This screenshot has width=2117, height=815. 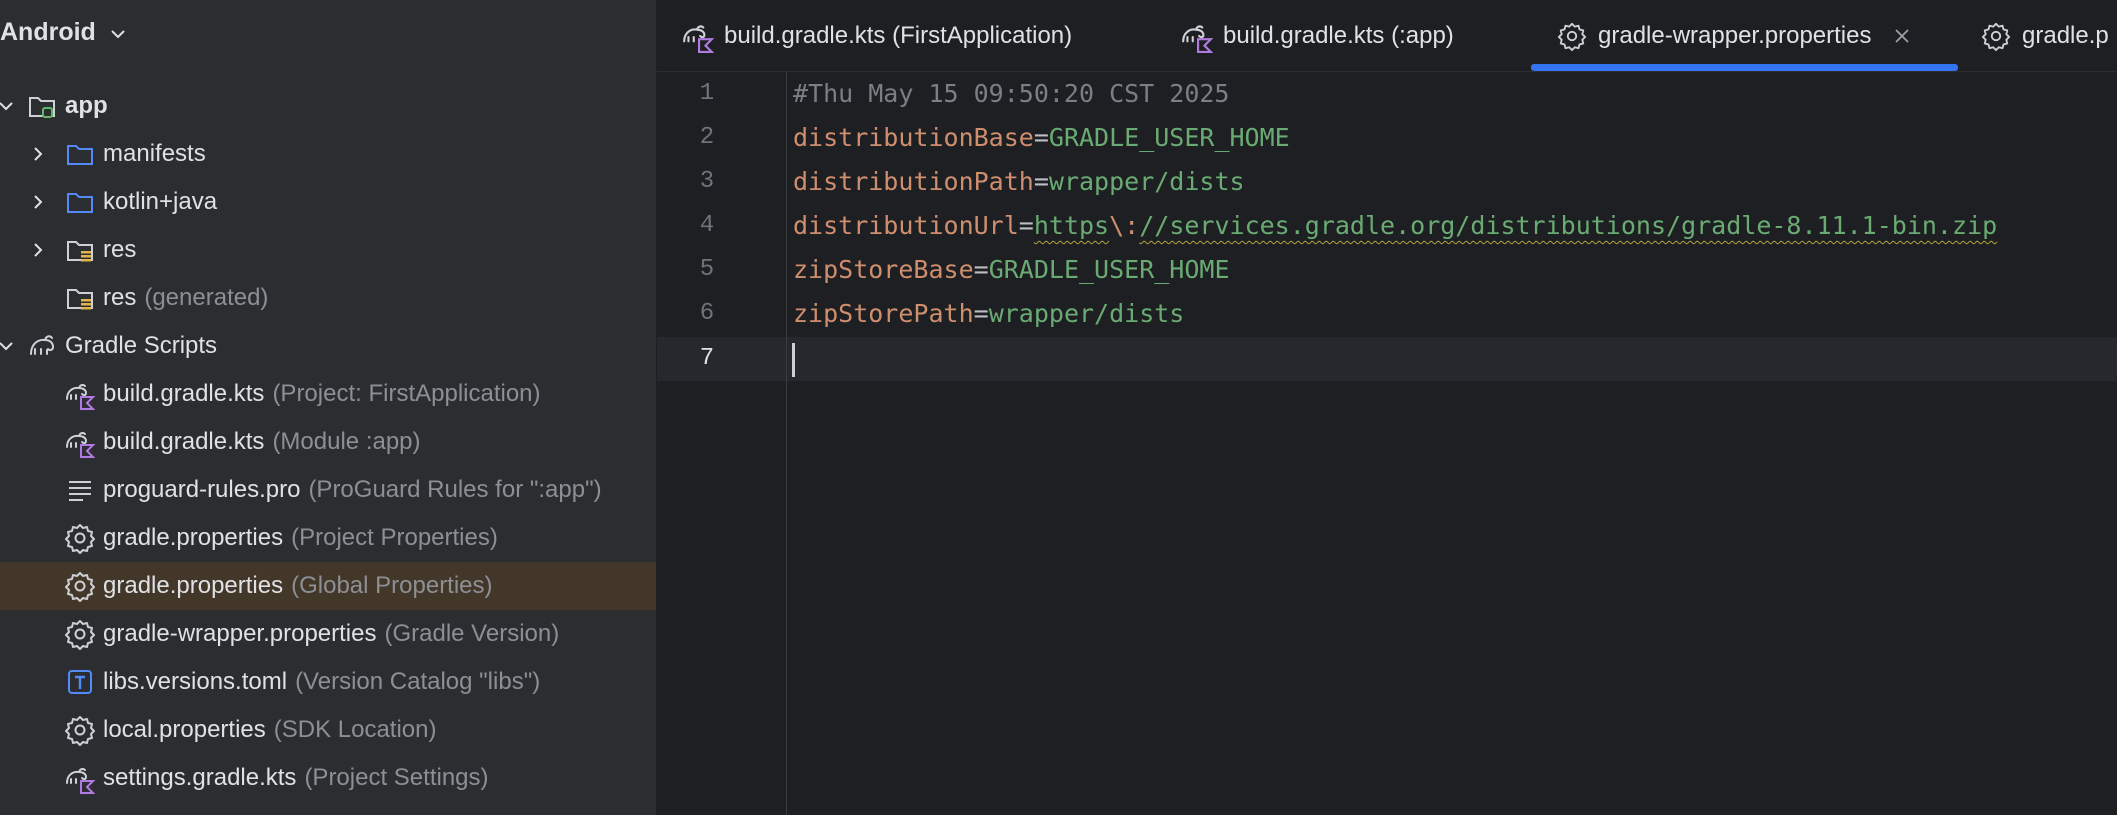 I want to click on tree-item-hint: (Project Settings), so click(x=396, y=777).